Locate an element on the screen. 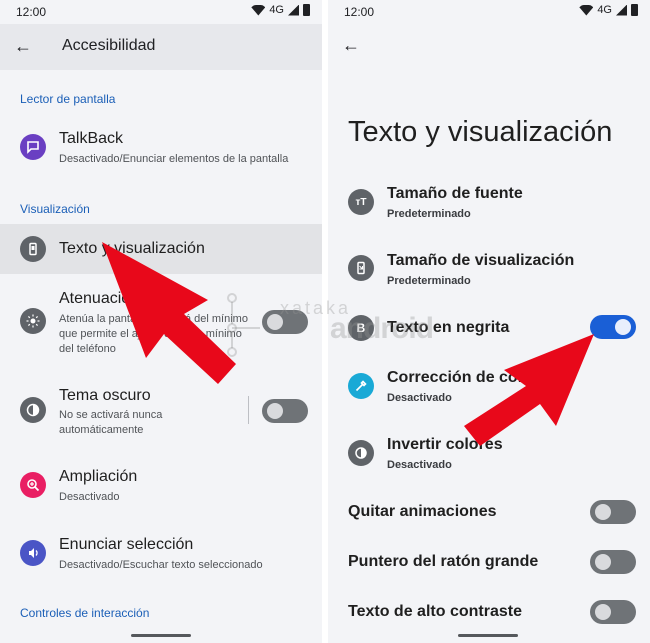 The height and width of the screenshot is (643, 650). dark-theme-subtitle: No se activará nunca automáticamente is located at coordinates (111, 422).